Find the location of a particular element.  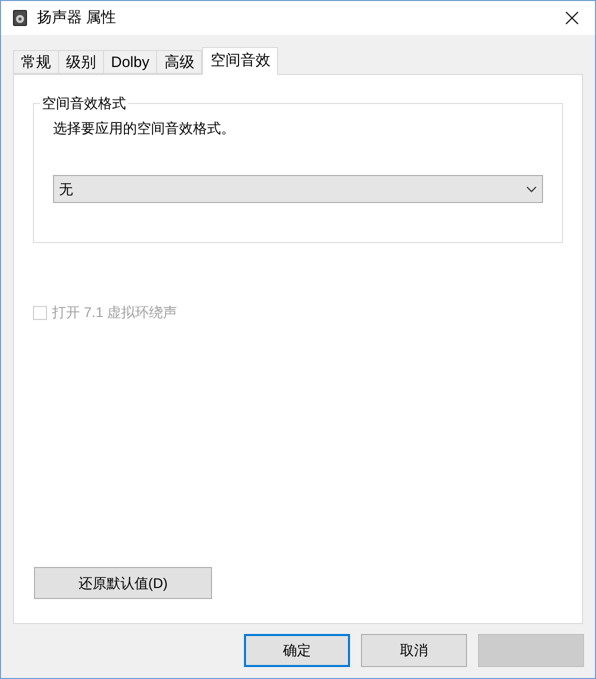

restore-defaults-button: 还原默认值(D) is located at coordinates (123, 583).